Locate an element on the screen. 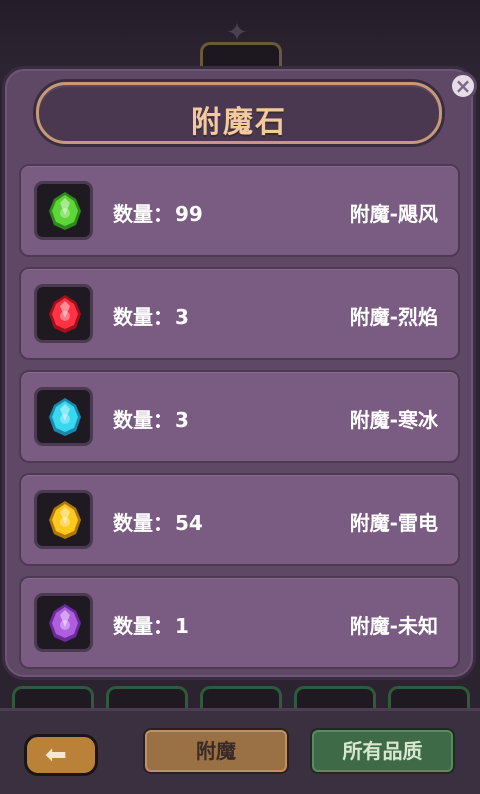 The image size is (480, 794). enchant-name: 附魔-飓风 is located at coordinates (393, 214).